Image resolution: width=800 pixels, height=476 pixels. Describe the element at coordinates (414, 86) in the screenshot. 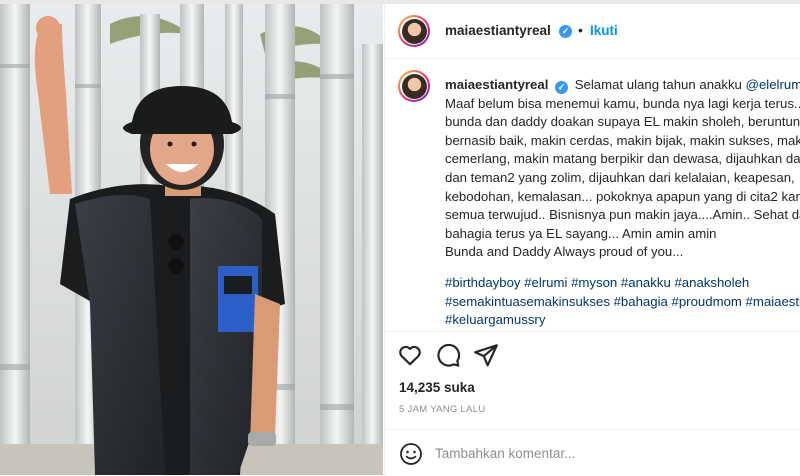

I see `caption-author-avatar` at that location.